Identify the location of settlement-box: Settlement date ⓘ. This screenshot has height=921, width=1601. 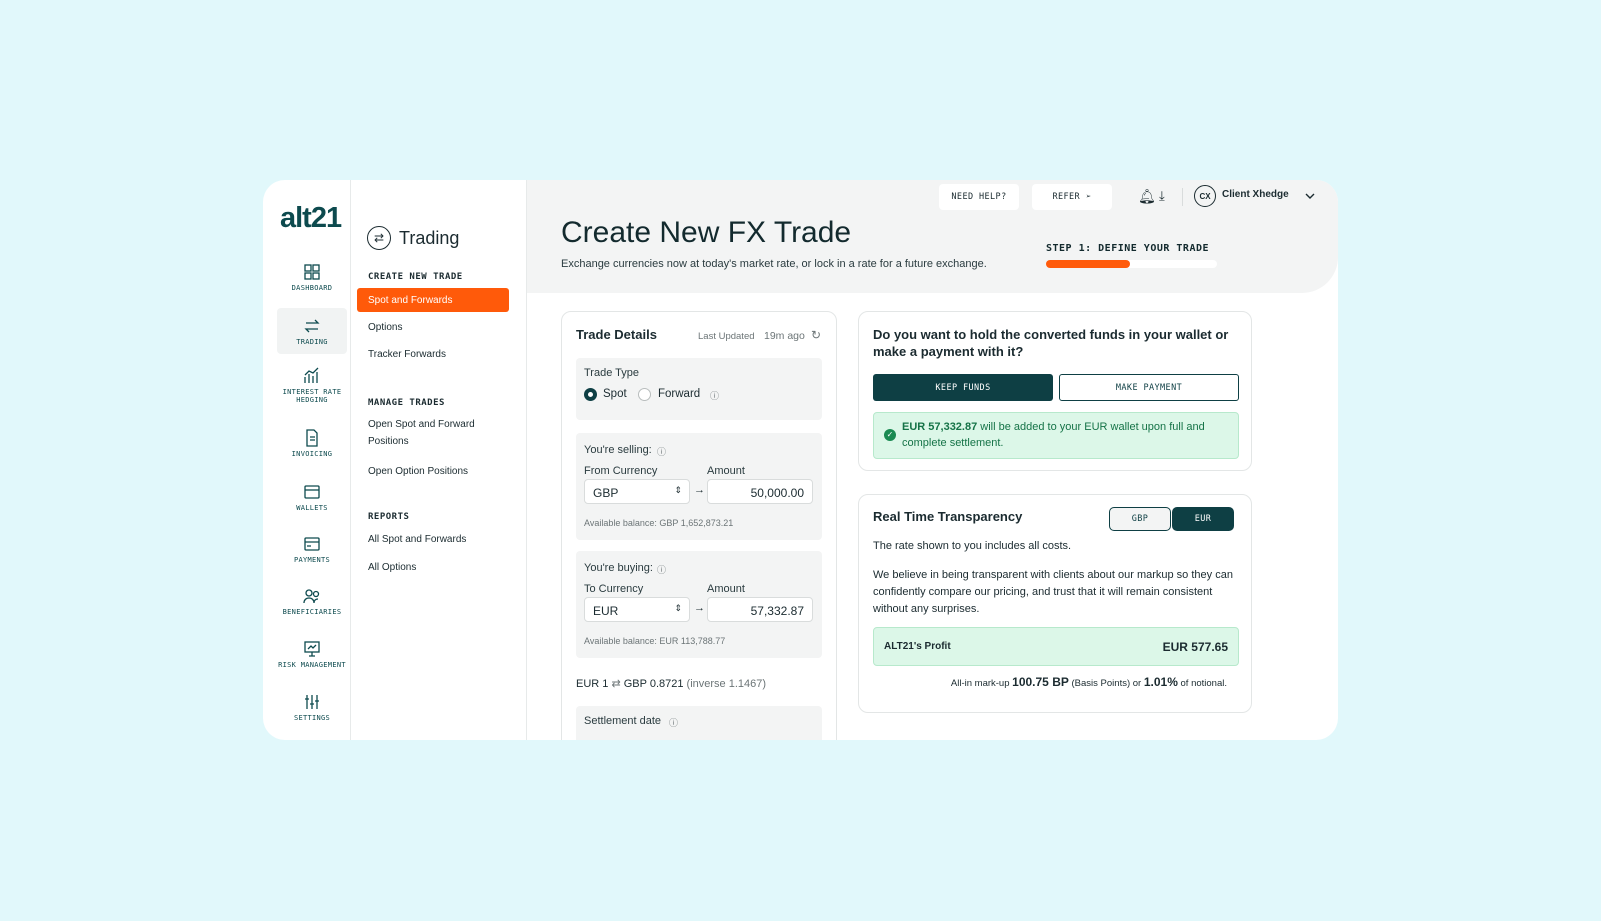
(699, 723).